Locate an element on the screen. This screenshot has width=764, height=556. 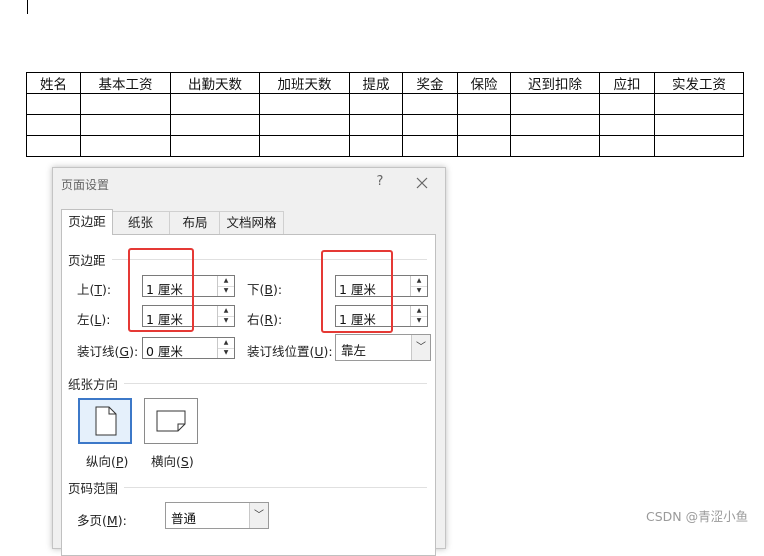
table-body: 姓名 基本工资 出勤天数 加班天数 提成 奖金 保险 迟到扣除 应扣 实发工资 is located at coordinates (385, 114).